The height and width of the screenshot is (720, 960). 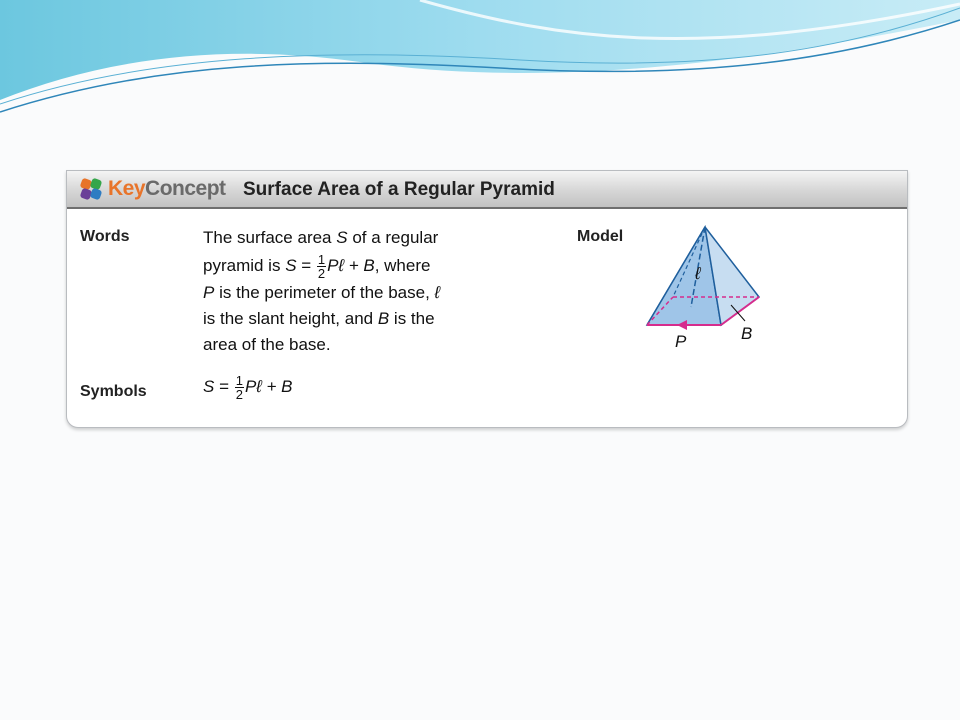 I want to click on base-area-label: B, so click(x=746, y=333).